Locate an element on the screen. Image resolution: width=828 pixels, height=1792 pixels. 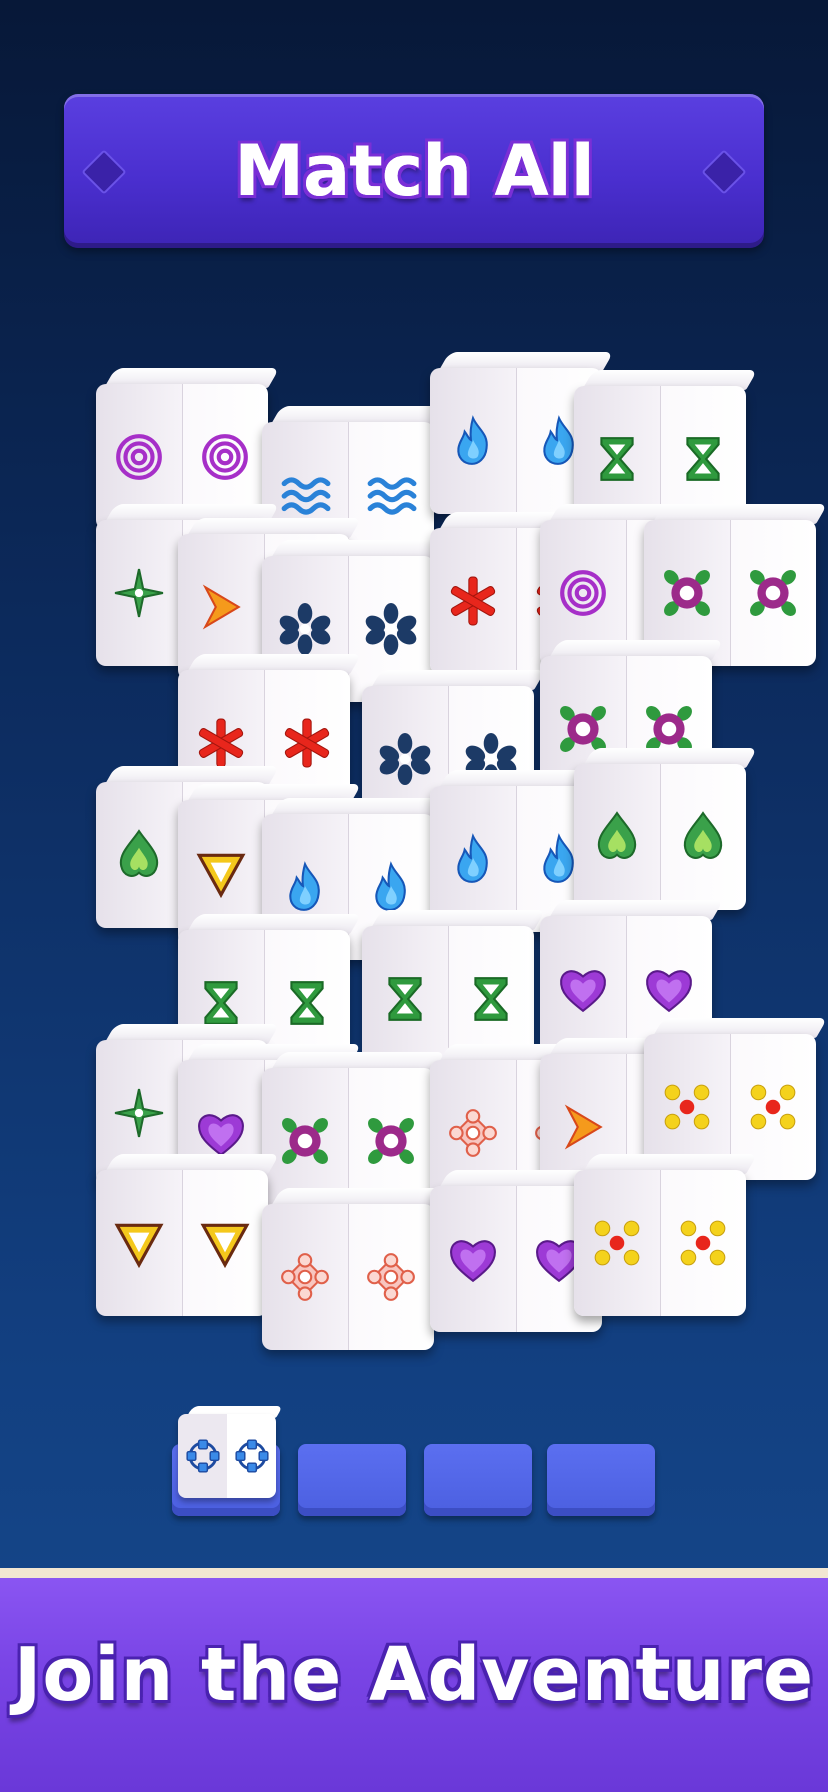
footer-cta: Join the Adventure is located at coordinates (414, 1675).